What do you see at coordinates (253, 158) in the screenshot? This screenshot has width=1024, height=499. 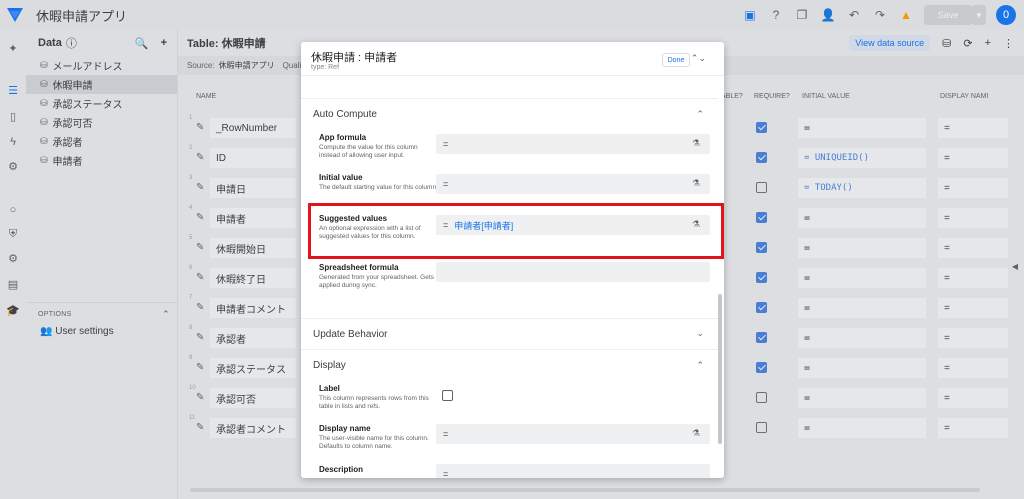 I see `column-name-field: ID` at bounding box center [253, 158].